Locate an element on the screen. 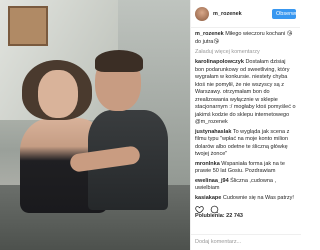 This screenshot has width=320, height=250. comment-username: ewelinaa_j94 is located at coordinates (212, 181).